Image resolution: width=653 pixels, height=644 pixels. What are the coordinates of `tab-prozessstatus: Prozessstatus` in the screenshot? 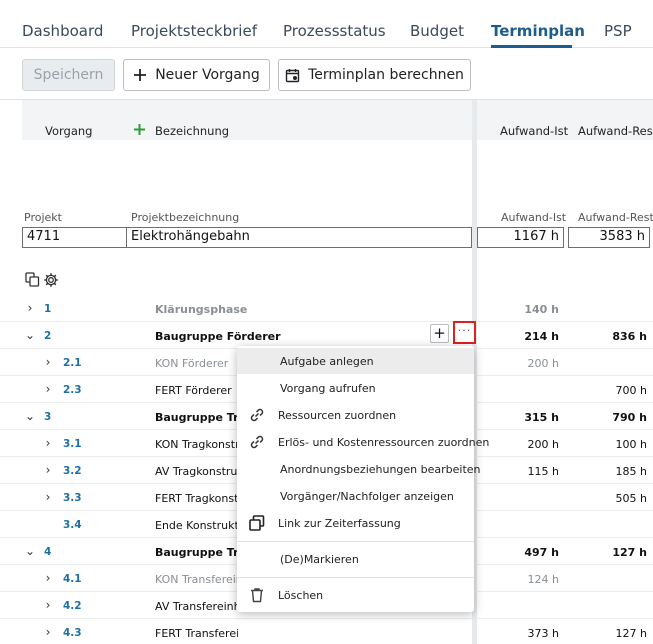 It's located at (334, 31).